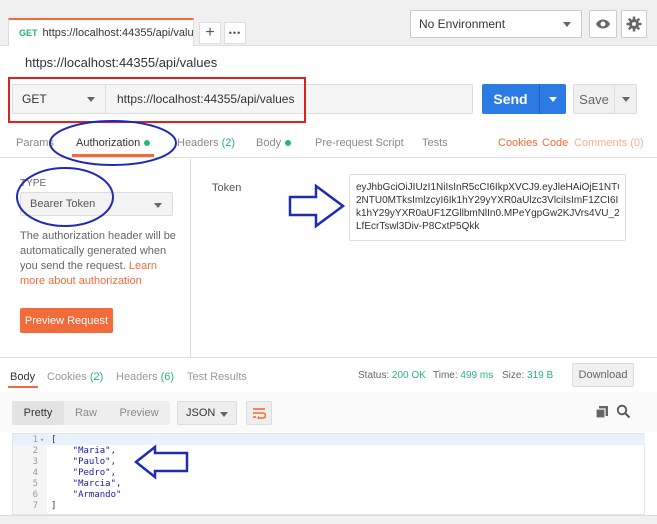 Image resolution: width=657 pixels, height=524 pixels. Describe the element at coordinates (22, 377) in the screenshot. I see `response-tab-body: Body` at that location.